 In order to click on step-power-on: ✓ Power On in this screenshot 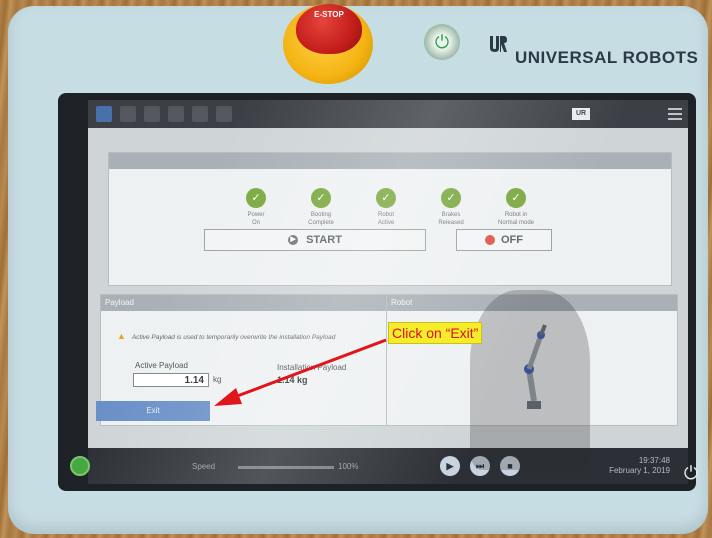, I will do `click(256, 207)`.